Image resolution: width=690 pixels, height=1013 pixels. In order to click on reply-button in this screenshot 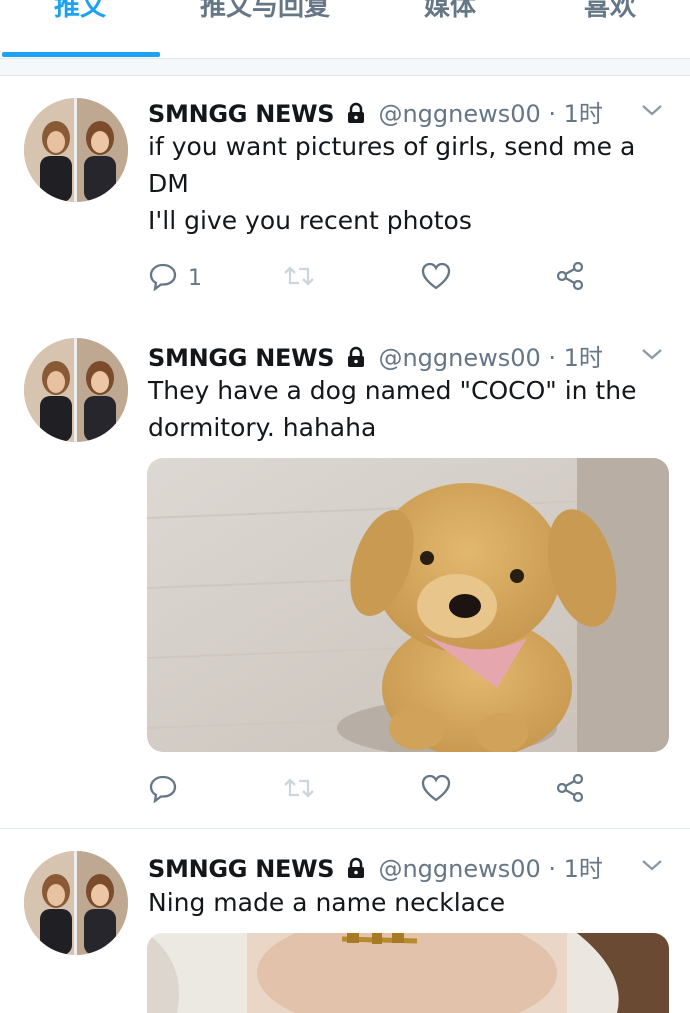, I will do `click(163, 790)`.